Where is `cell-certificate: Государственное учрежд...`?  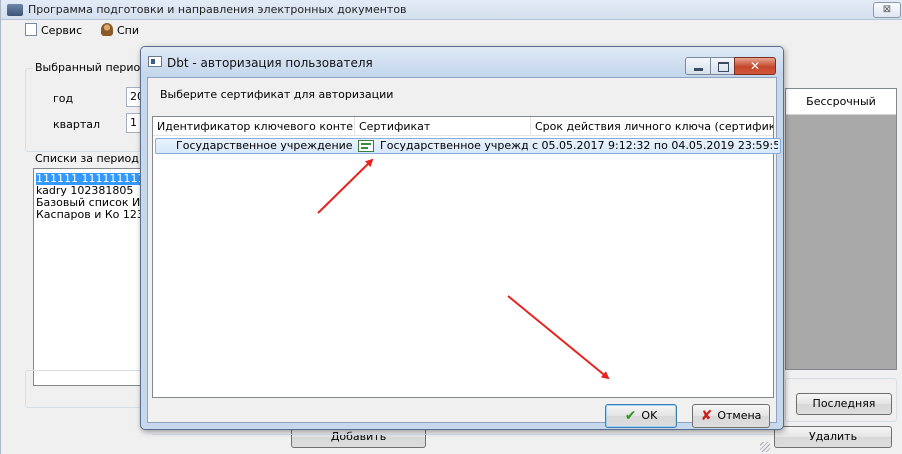
cell-certificate: Государственное учрежд... is located at coordinates (454, 145).